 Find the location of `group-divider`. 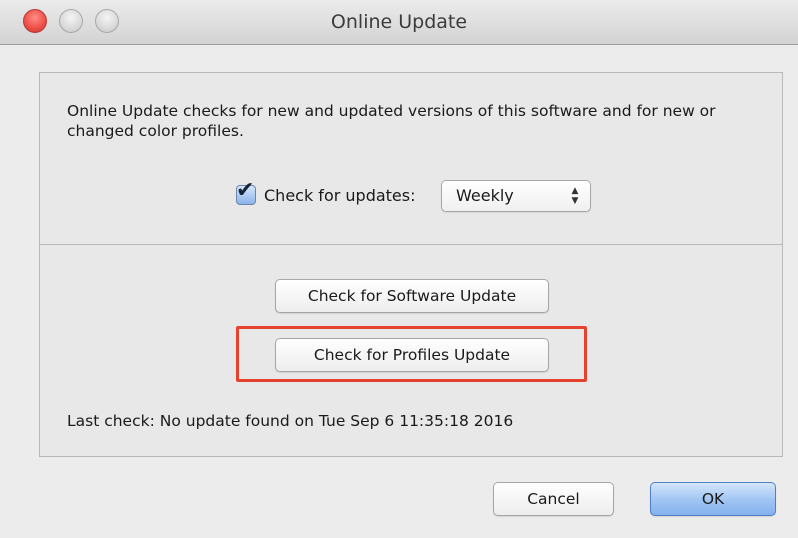

group-divider is located at coordinates (411, 244).